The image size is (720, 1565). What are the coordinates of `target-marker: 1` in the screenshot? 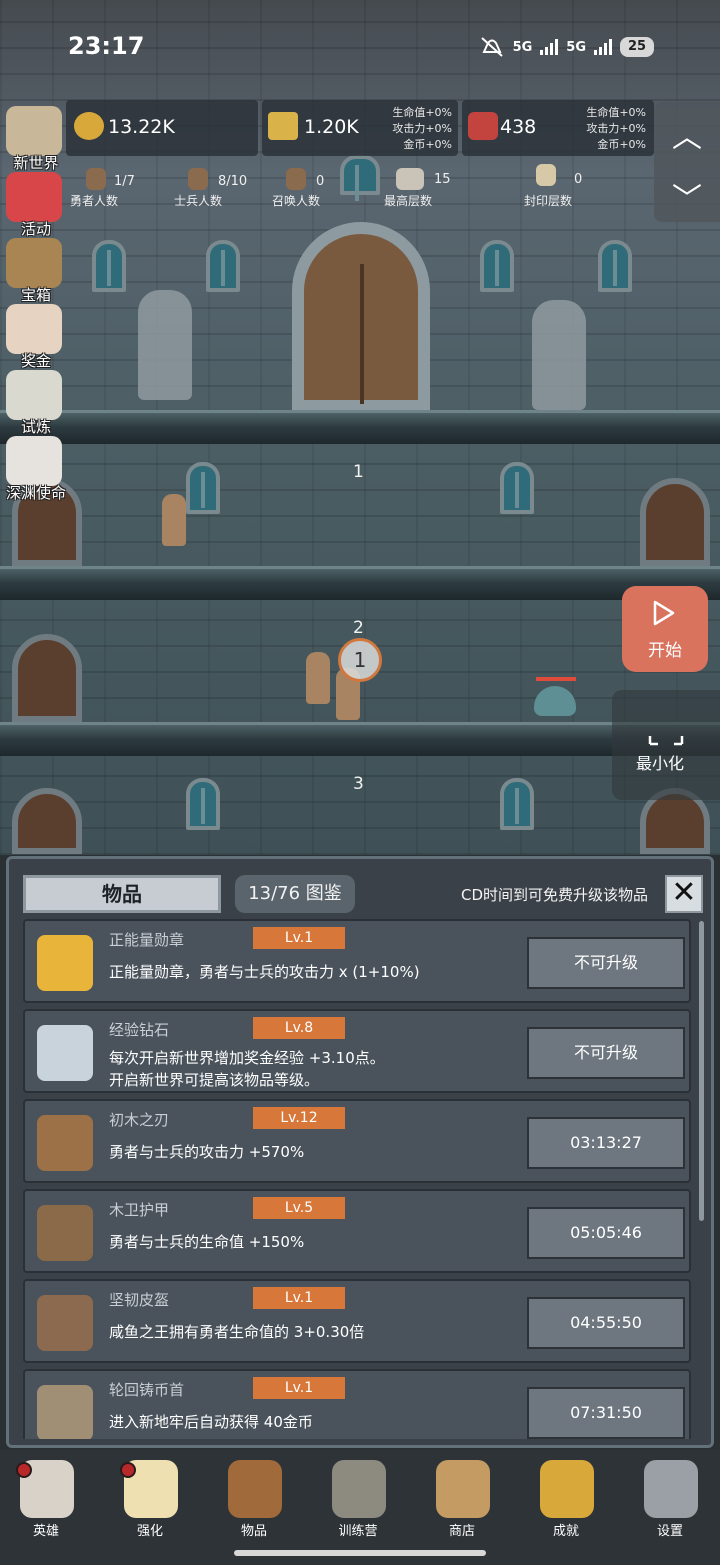 It's located at (360, 660).